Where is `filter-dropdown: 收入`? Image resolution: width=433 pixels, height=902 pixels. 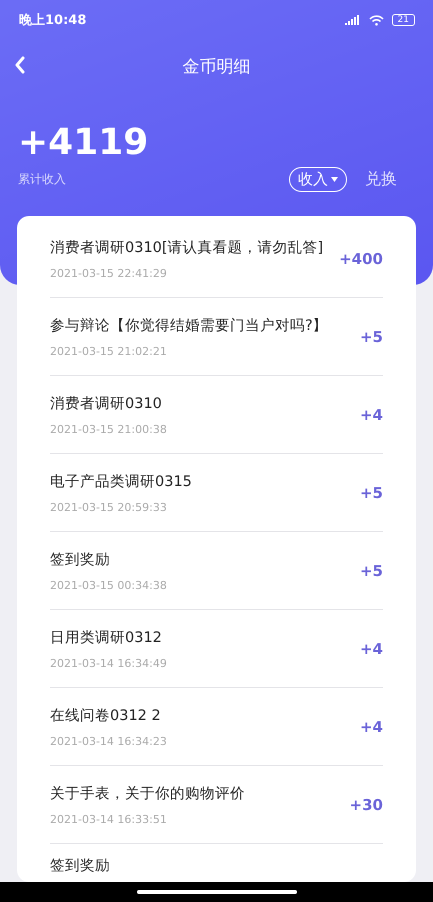
filter-dropdown: 收入 is located at coordinates (318, 179).